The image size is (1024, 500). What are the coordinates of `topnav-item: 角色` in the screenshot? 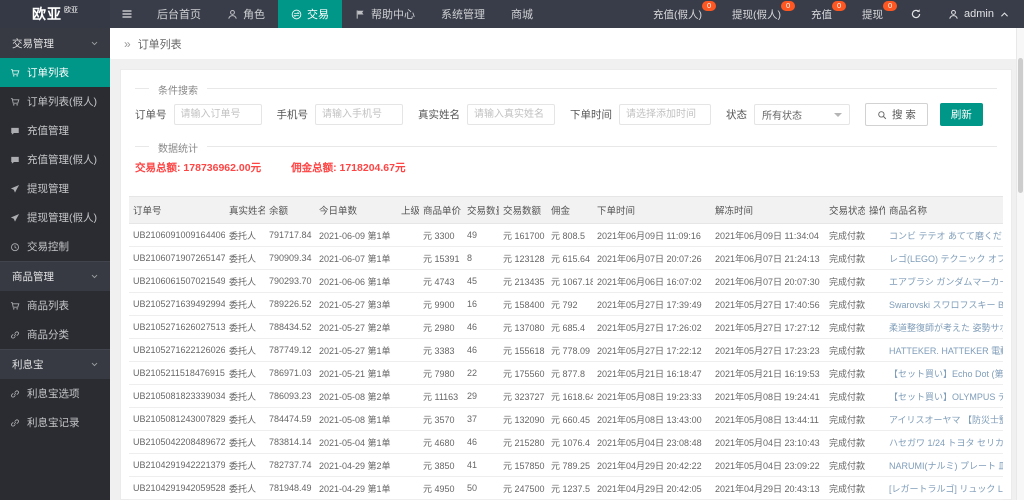 It's located at (246, 14).